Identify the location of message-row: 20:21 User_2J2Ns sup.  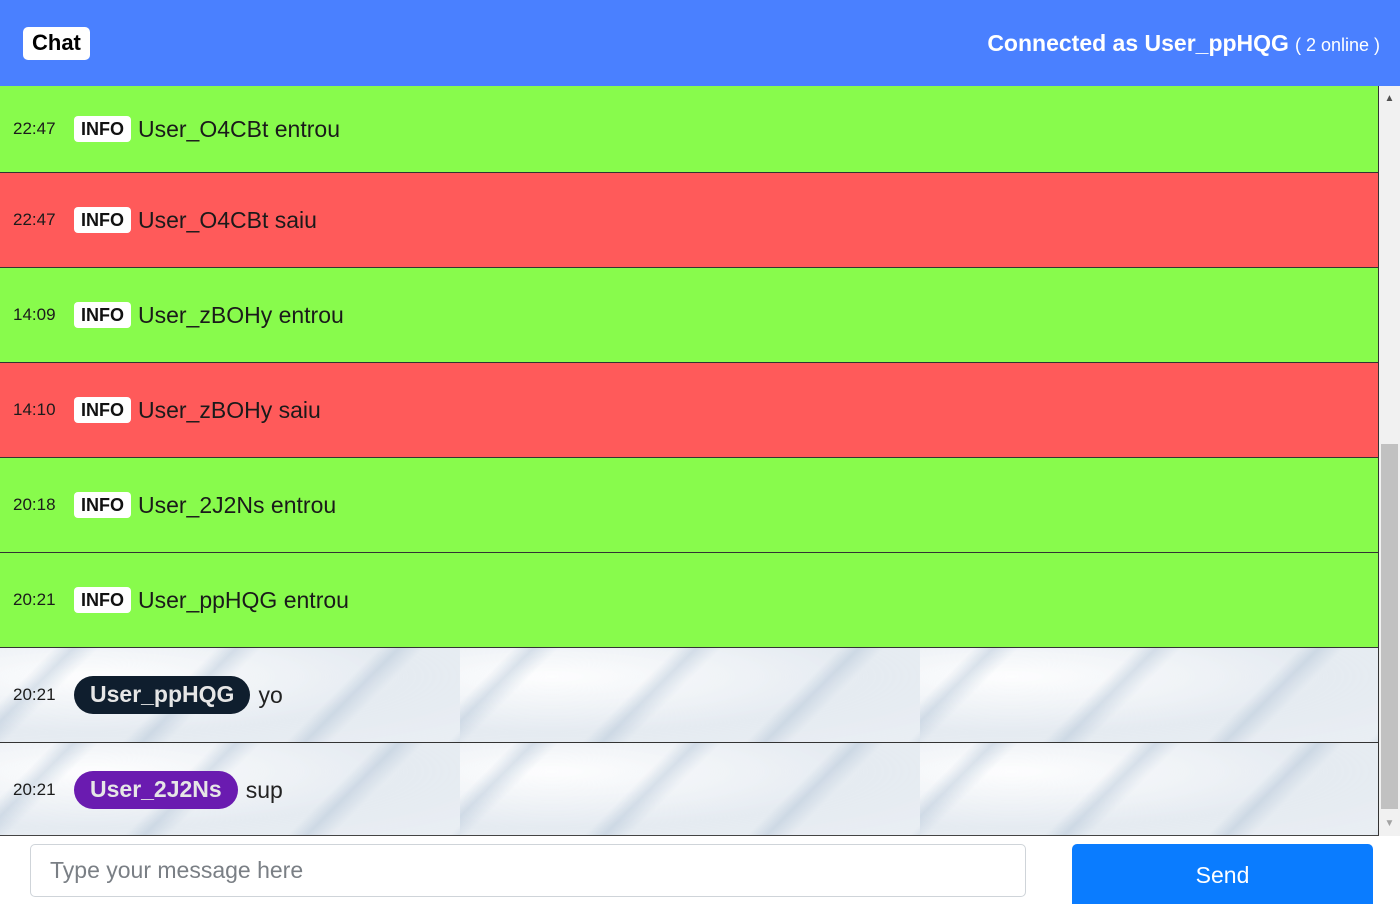
(689, 789).